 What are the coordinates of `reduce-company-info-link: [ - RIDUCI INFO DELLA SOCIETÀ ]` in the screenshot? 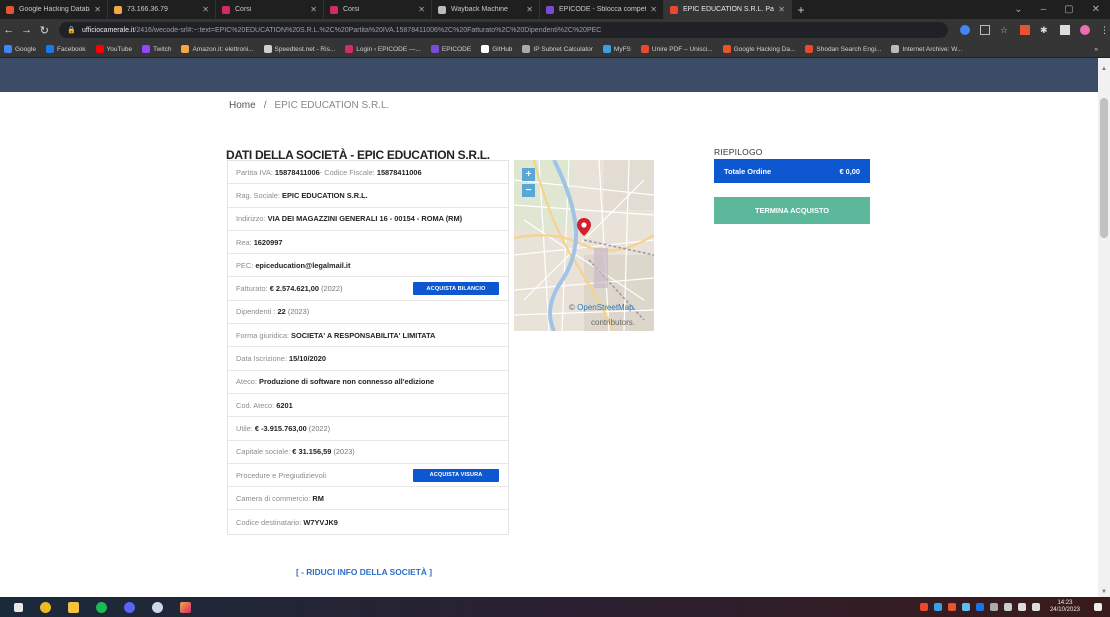 It's located at (364, 572).